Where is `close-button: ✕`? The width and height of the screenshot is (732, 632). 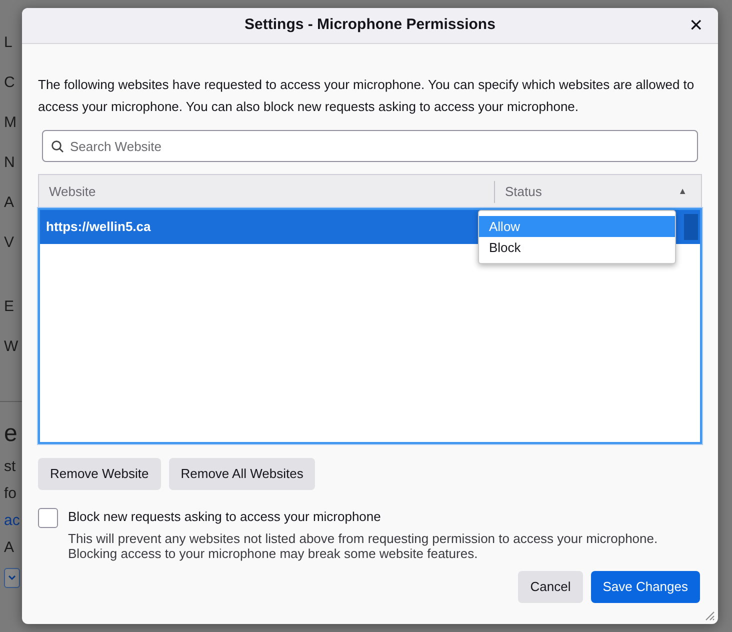
close-button: ✕ is located at coordinates (696, 26).